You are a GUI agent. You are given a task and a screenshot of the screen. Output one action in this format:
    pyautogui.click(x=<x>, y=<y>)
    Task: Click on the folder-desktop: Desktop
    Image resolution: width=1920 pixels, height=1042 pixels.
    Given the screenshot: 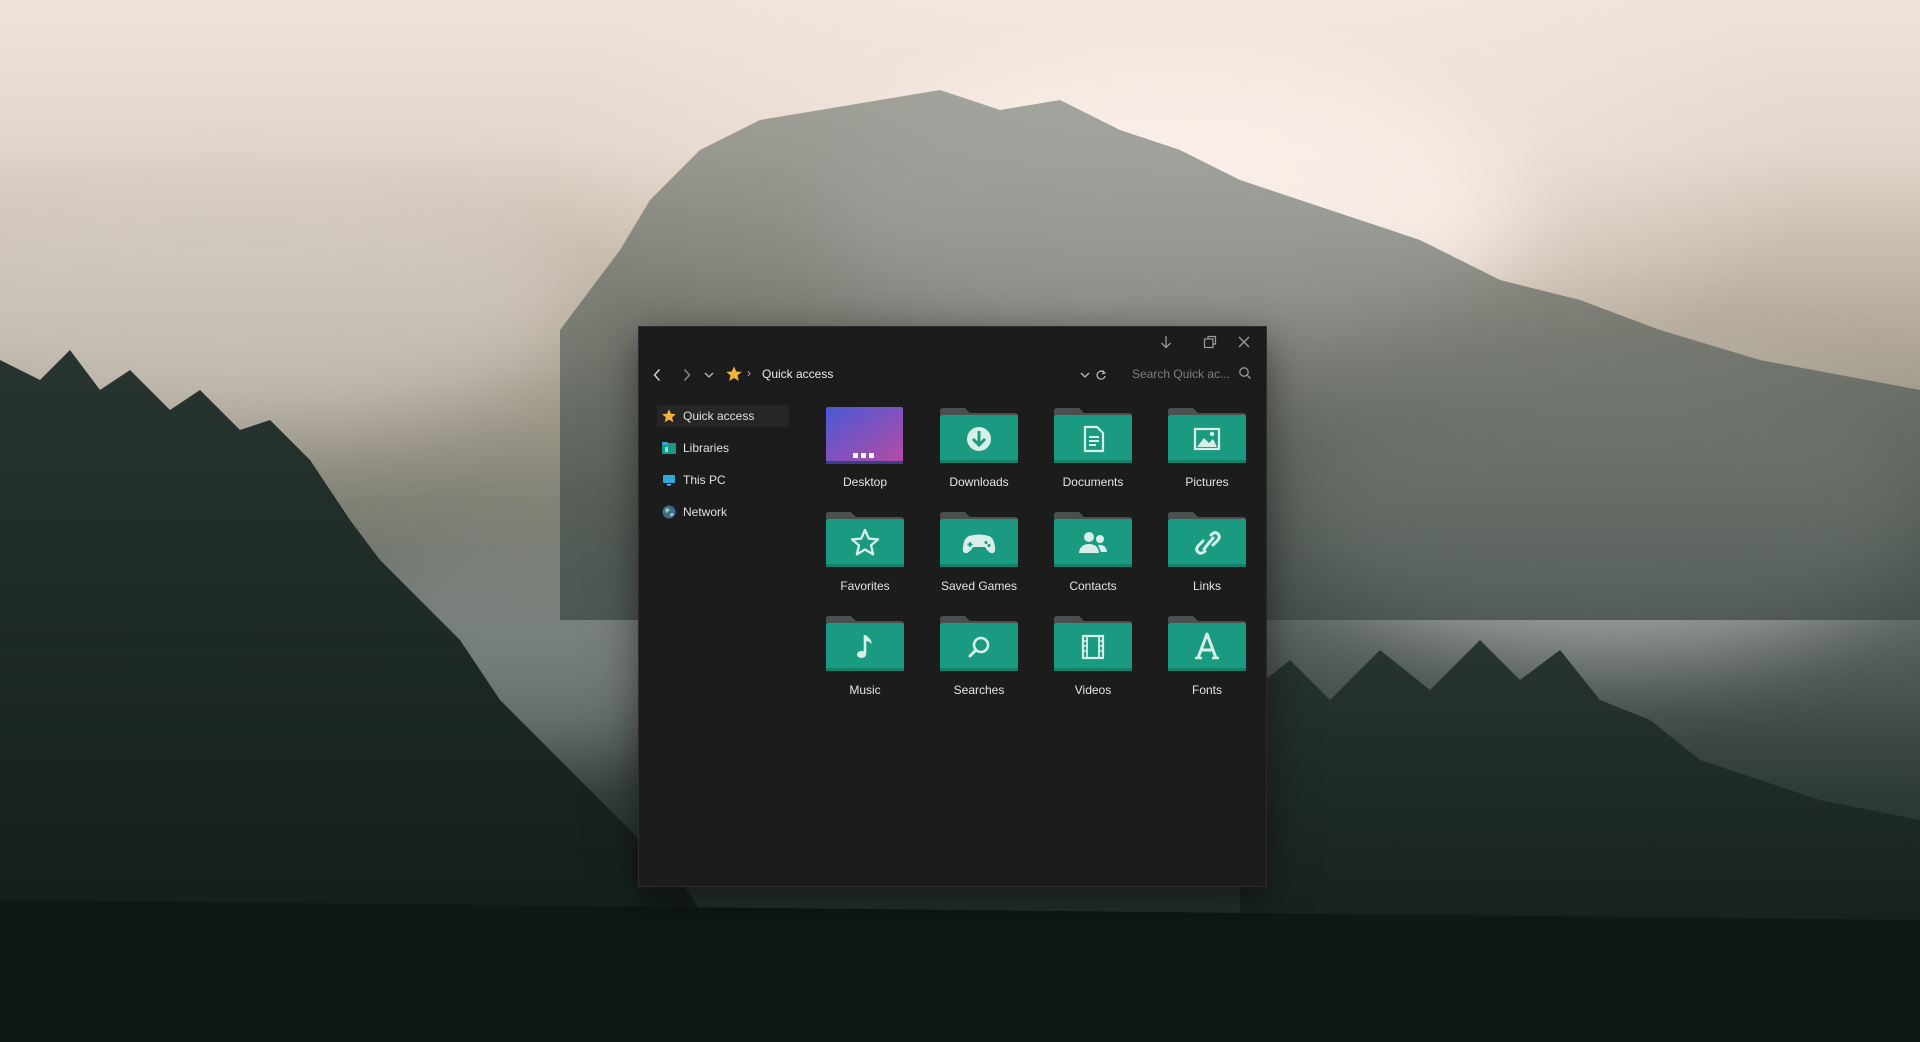 What is the action you would take?
    pyautogui.click(x=857, y=453)
    